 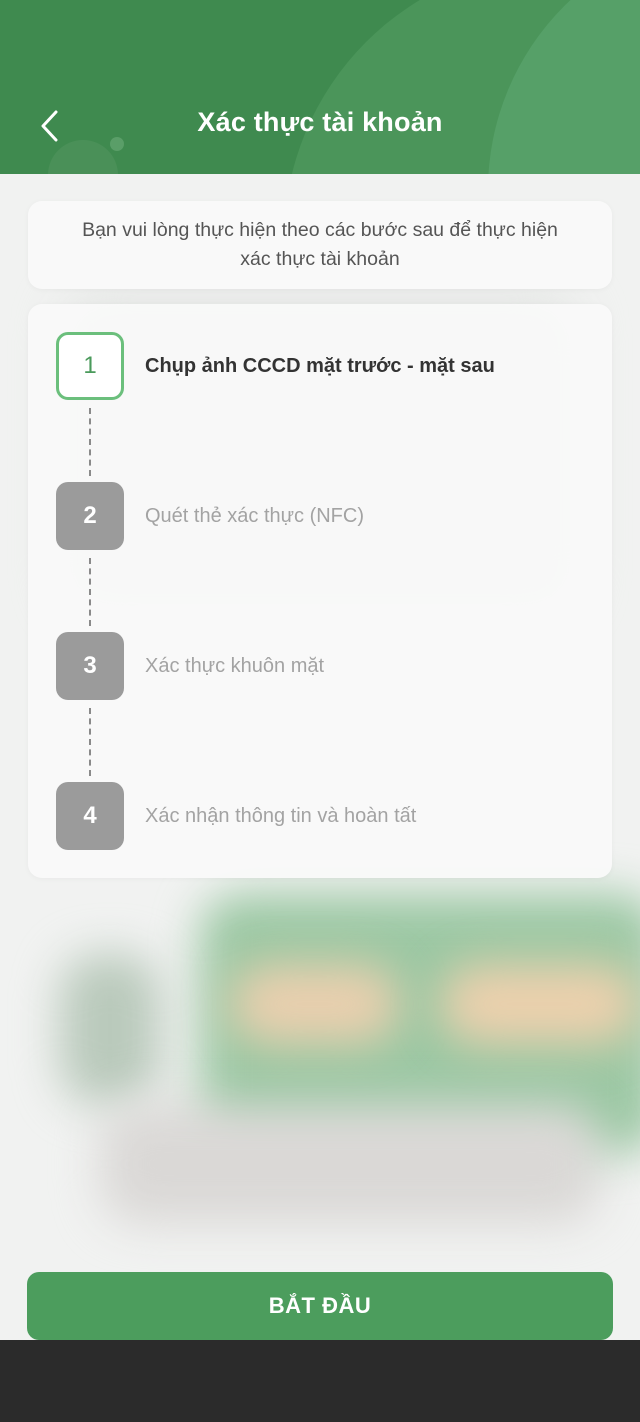 I want to click on step-2: 2 Quét thẻ xác thực (NFC), so click(x=210, y=516).